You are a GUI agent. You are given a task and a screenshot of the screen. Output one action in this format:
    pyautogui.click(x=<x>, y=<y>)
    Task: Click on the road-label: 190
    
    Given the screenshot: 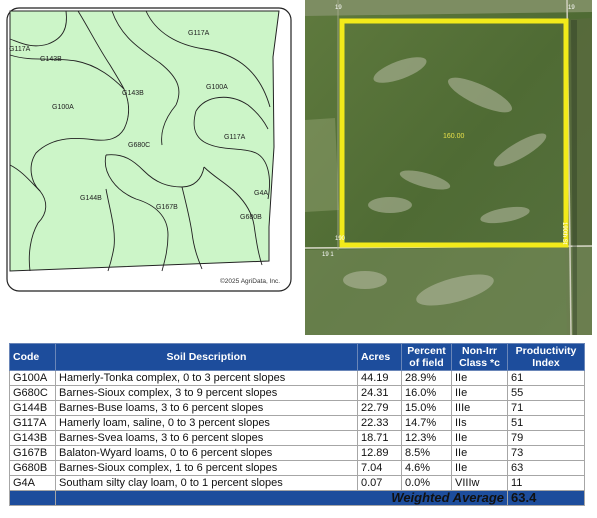 What is the action you would take?
    pyautogui.click(x=340, y=239)
    